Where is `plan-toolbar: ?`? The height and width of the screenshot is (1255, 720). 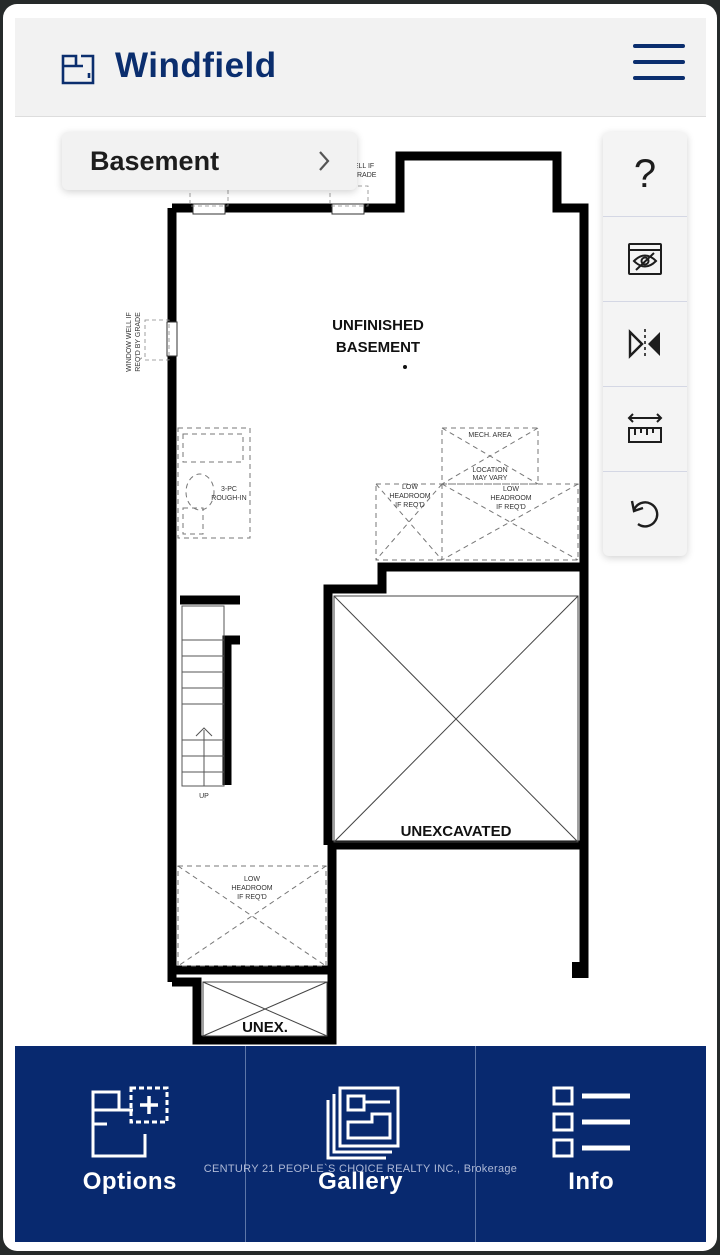 plan-toolbar: ? is located at coordinates (645, 344).